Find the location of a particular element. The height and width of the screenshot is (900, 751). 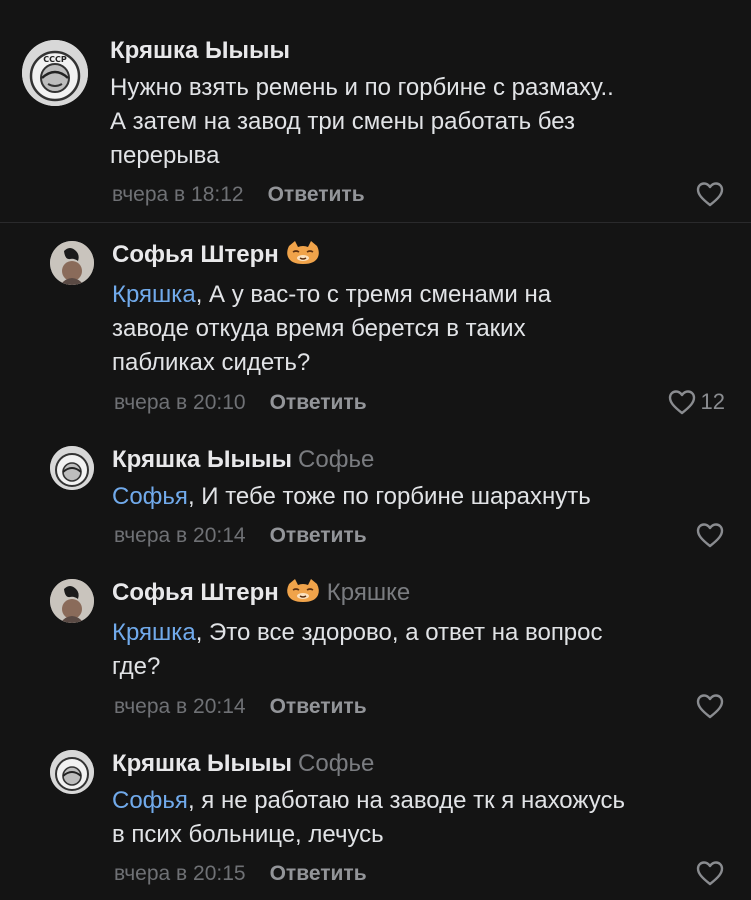

comment-time: вчера в 18:12 is located at coordinates (178, 194).